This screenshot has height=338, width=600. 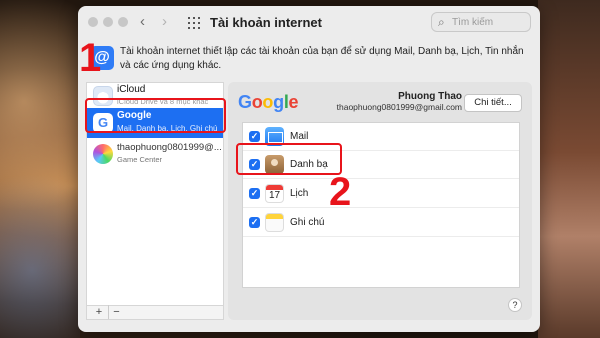 I want to click on zoom-window-button, so click(x=123, y=22).